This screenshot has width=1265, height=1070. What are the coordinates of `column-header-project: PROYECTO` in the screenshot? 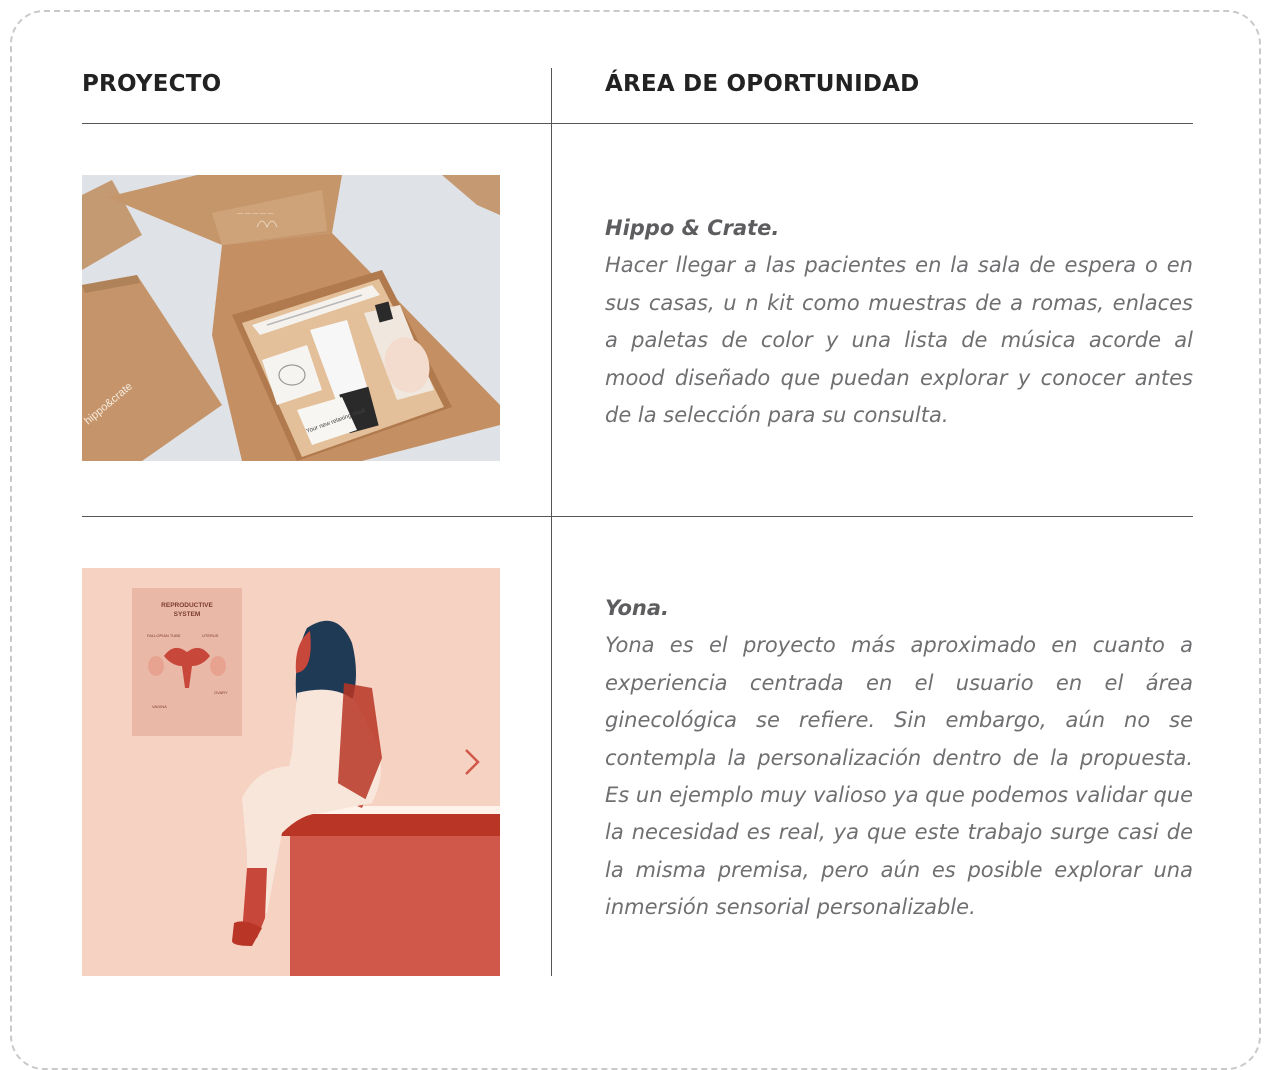 It's located at (152, 84).